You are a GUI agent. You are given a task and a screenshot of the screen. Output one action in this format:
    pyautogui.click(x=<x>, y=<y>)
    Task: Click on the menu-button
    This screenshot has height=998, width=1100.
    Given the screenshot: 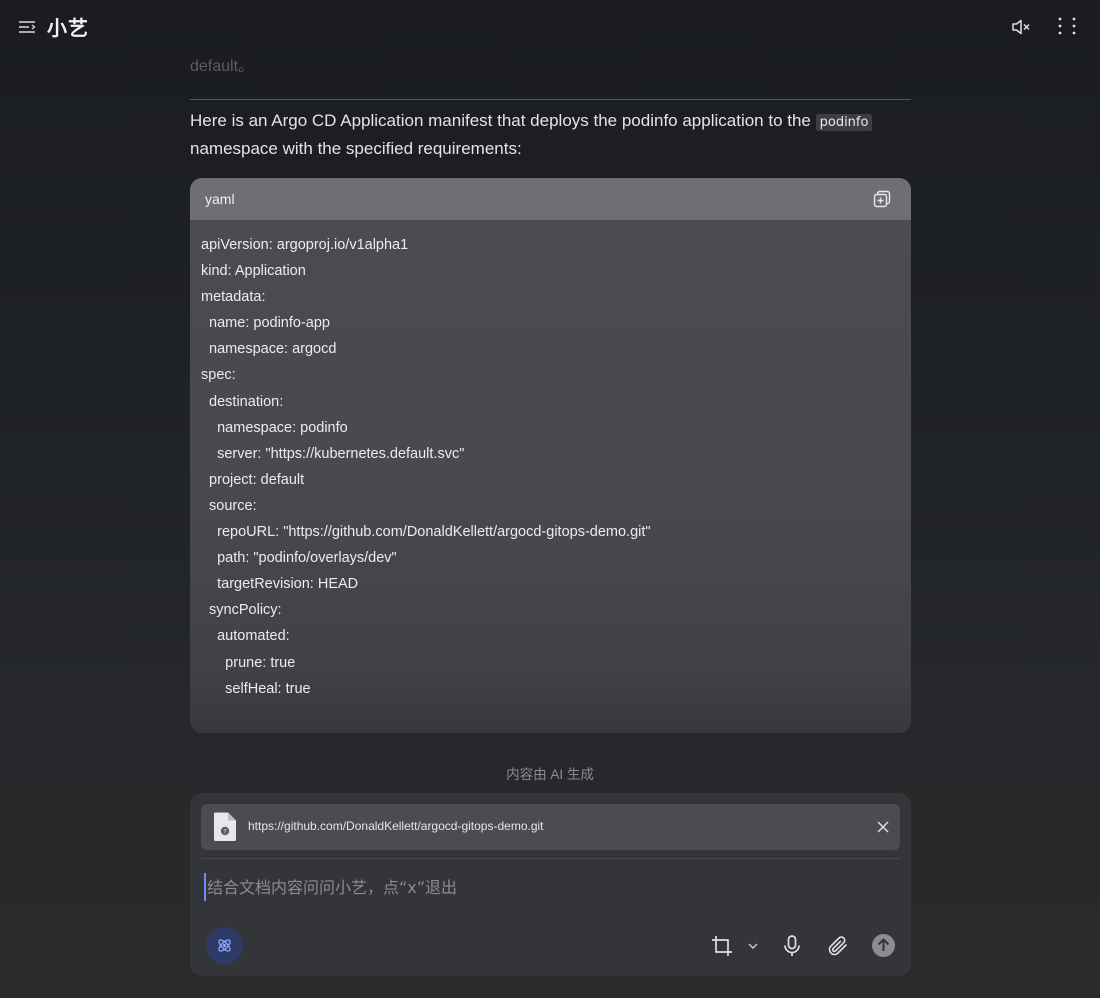 What is the action you would take?
    pyautogui.click(x=27, y=27)
    